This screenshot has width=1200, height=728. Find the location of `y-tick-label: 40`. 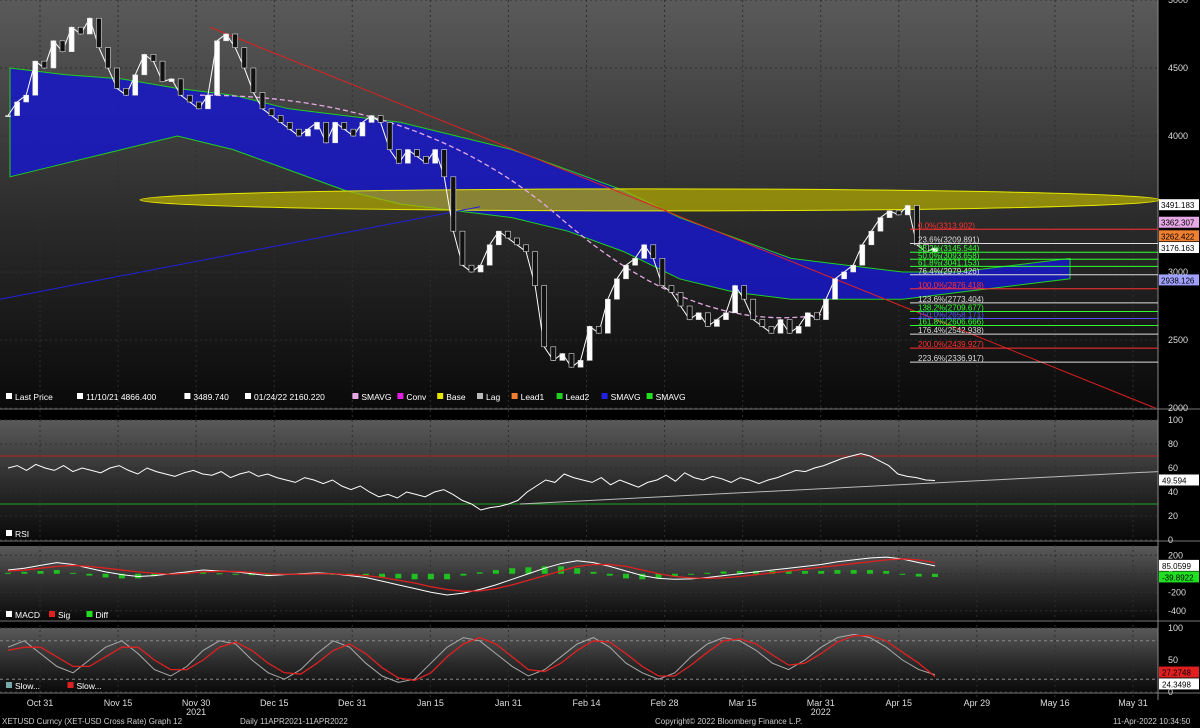

y-tick-label: 40 is located at coordinates (1173, 492).